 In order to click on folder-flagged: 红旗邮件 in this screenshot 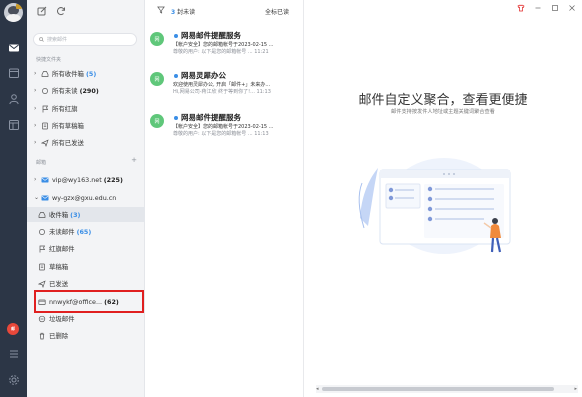, I will do `click(86, 248)`.